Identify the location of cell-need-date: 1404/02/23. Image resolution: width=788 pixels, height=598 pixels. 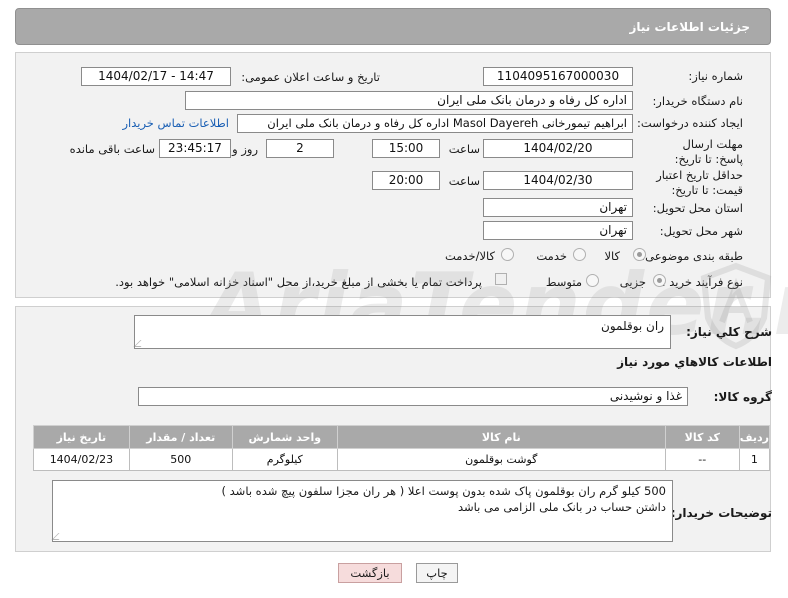
(81, 459).